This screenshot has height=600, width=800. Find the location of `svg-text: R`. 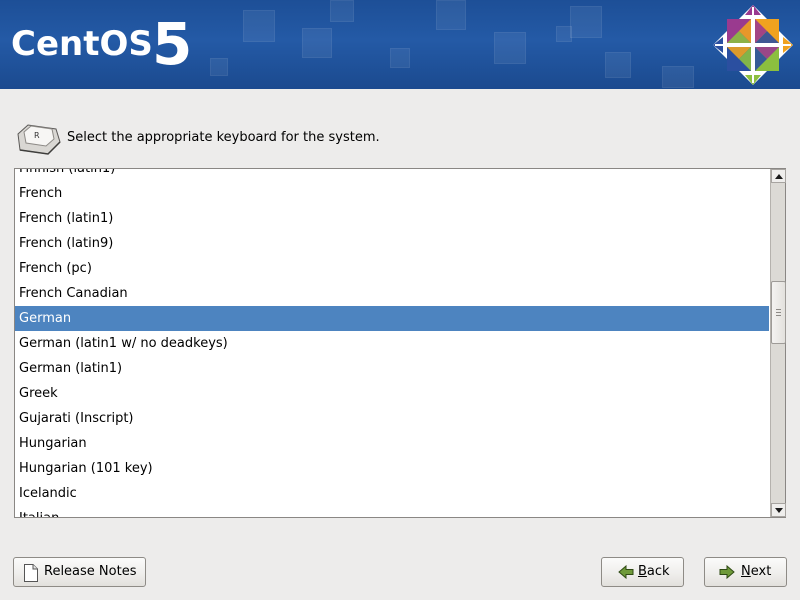

svg-text: R is located at coordinates (37, 135).